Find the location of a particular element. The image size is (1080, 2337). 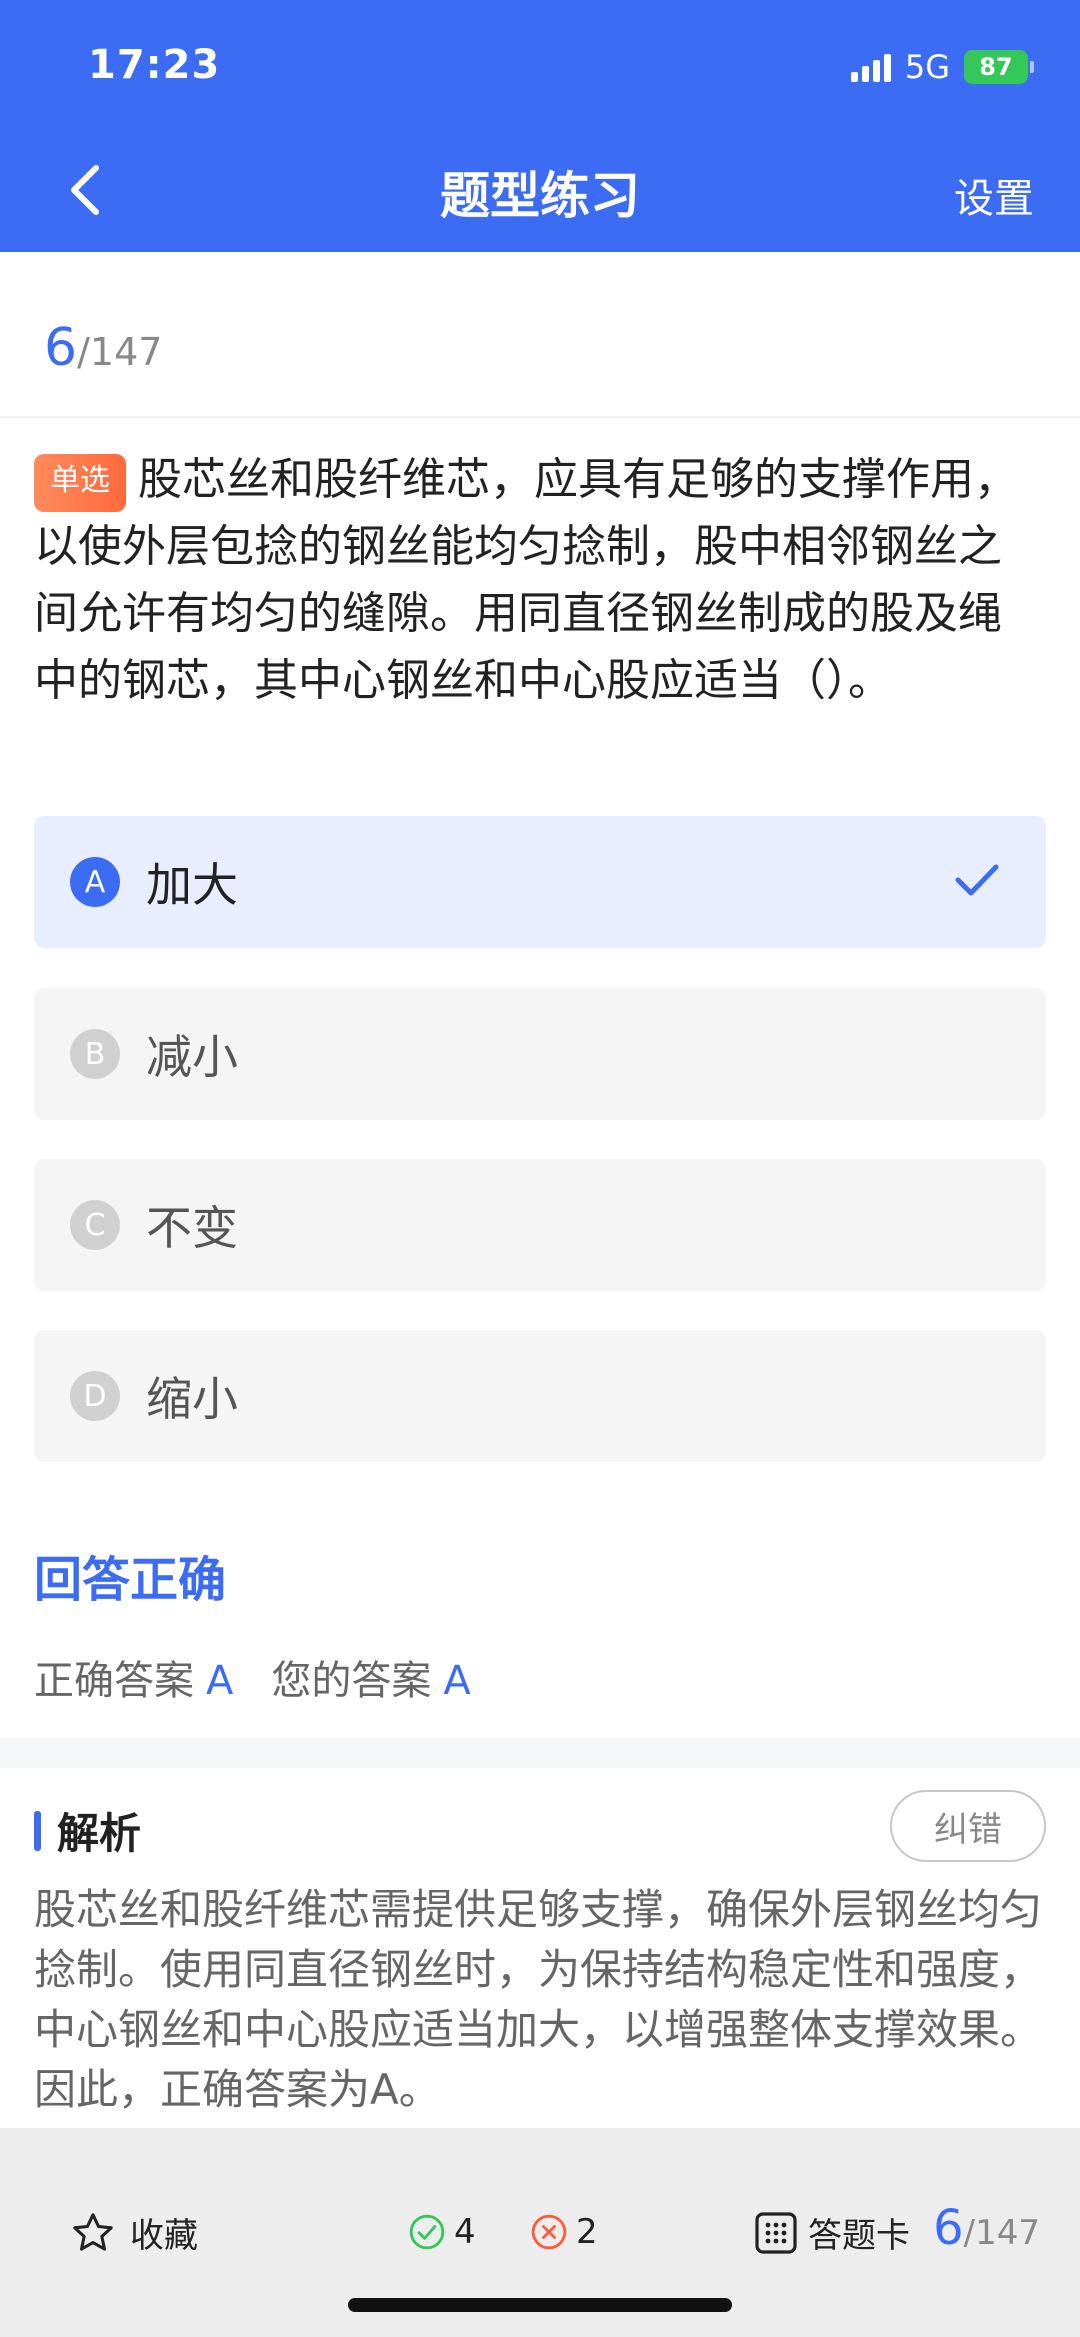

correct-count: 4 is located at coordinates (442, 2232).